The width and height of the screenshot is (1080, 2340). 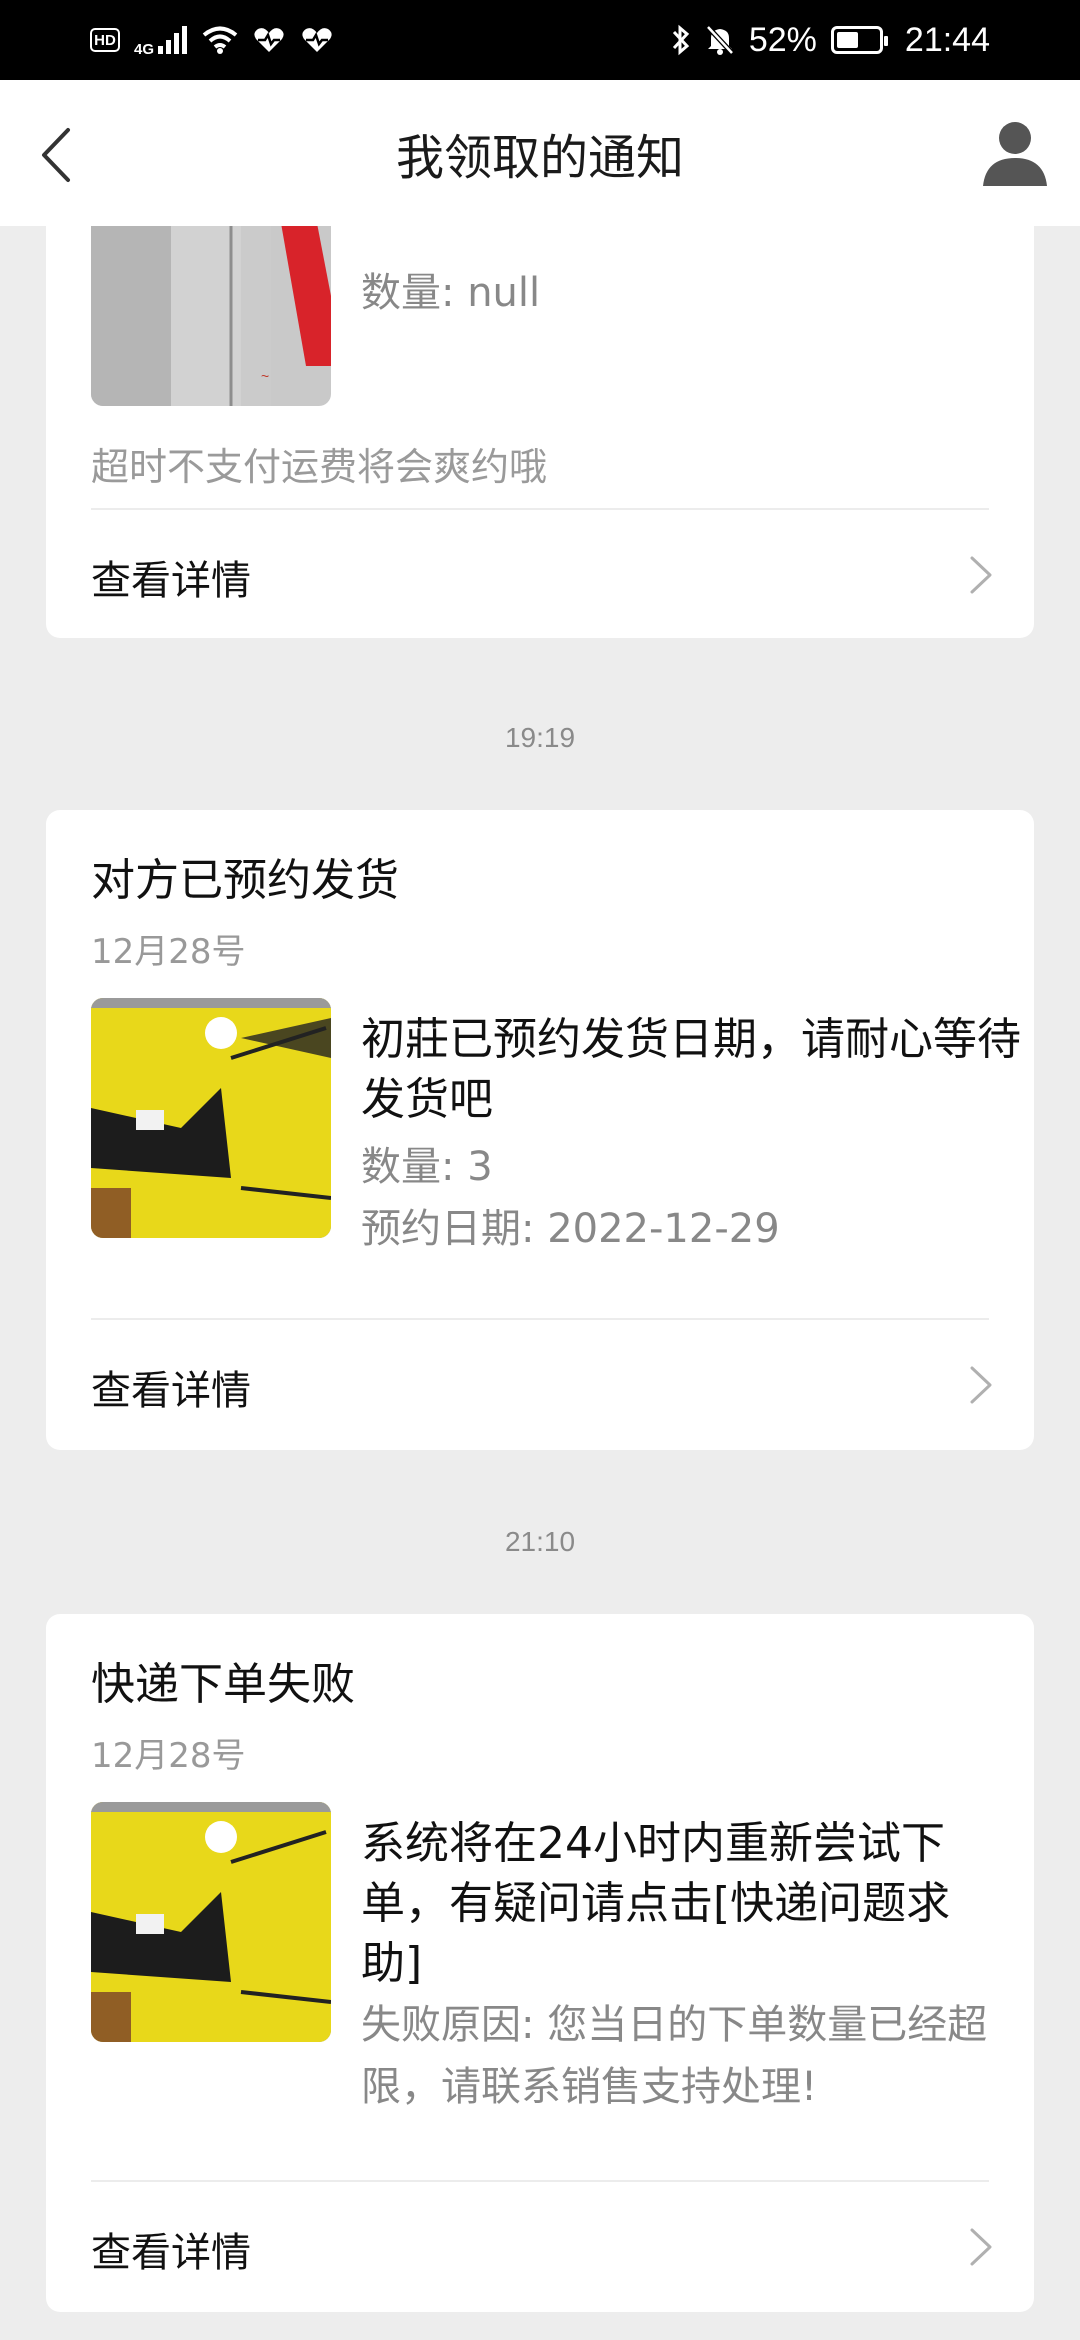 I want to click on status-left: HD 4G, so click(x=212, y=40).